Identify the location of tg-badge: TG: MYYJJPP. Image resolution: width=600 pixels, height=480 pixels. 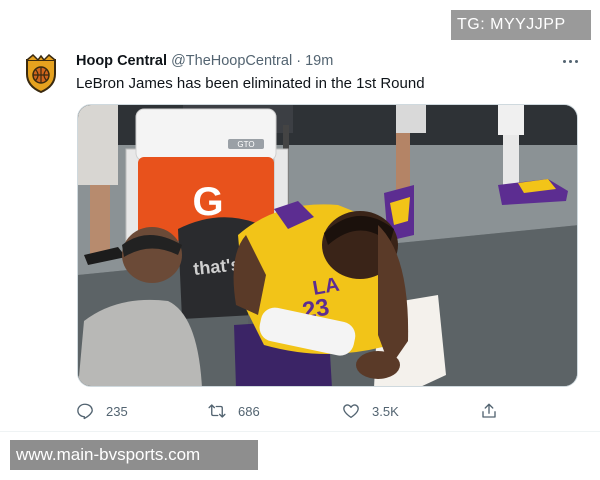
(521, 25).